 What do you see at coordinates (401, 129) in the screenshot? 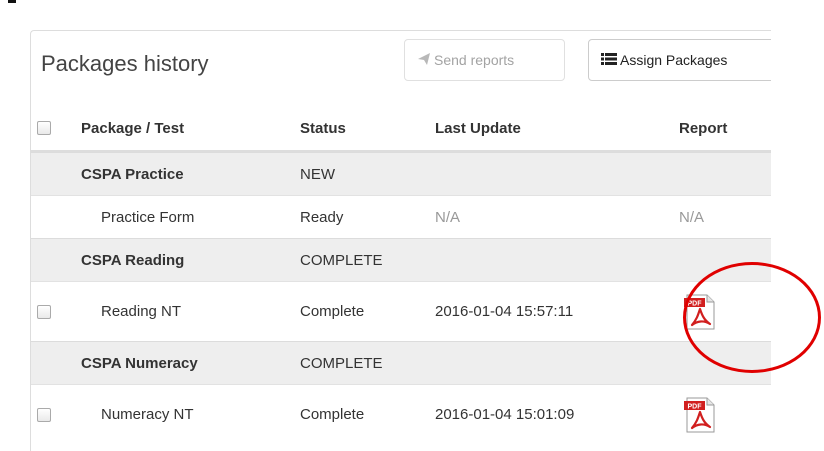
I see `table-header: Package / Test Status Last Update Report` at bounding box center [401, 129].